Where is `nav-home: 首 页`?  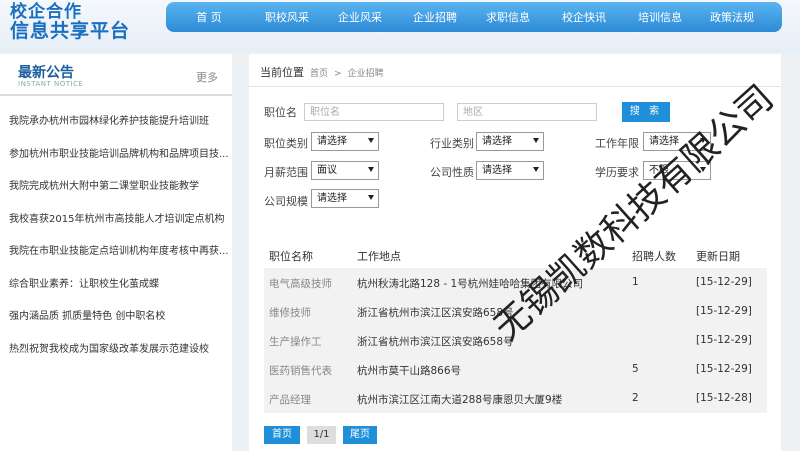
nav-home: 首 页 is located at coordinates (209, 17).